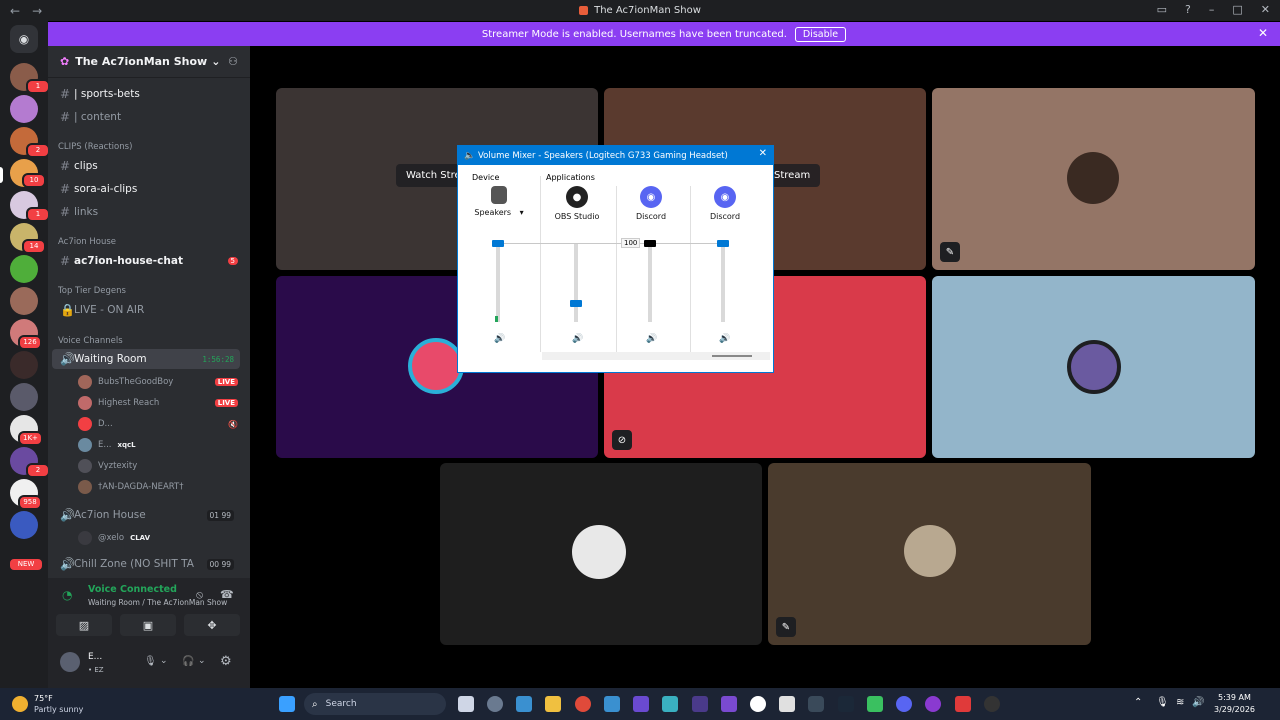 The height and width of the screenshot is (720, 1280). What do you see at coordinates (992, 704) in the screenshot?
I see `obs-taskbar-icon` at bounding box center [992, 704].